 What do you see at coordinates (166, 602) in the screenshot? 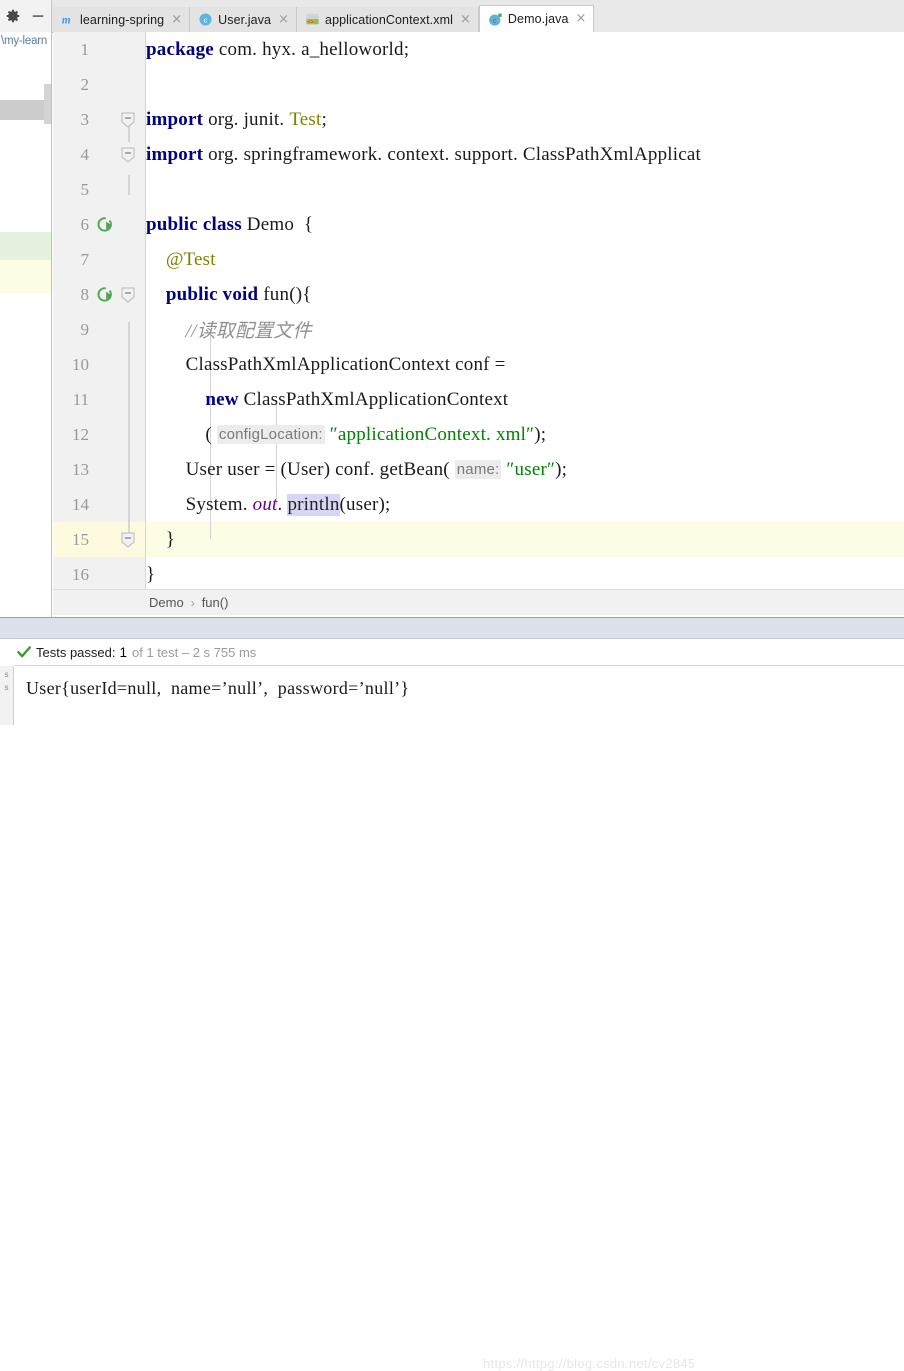
I see `breadcrumb-class: Demo` at bounding box center [166, 602].